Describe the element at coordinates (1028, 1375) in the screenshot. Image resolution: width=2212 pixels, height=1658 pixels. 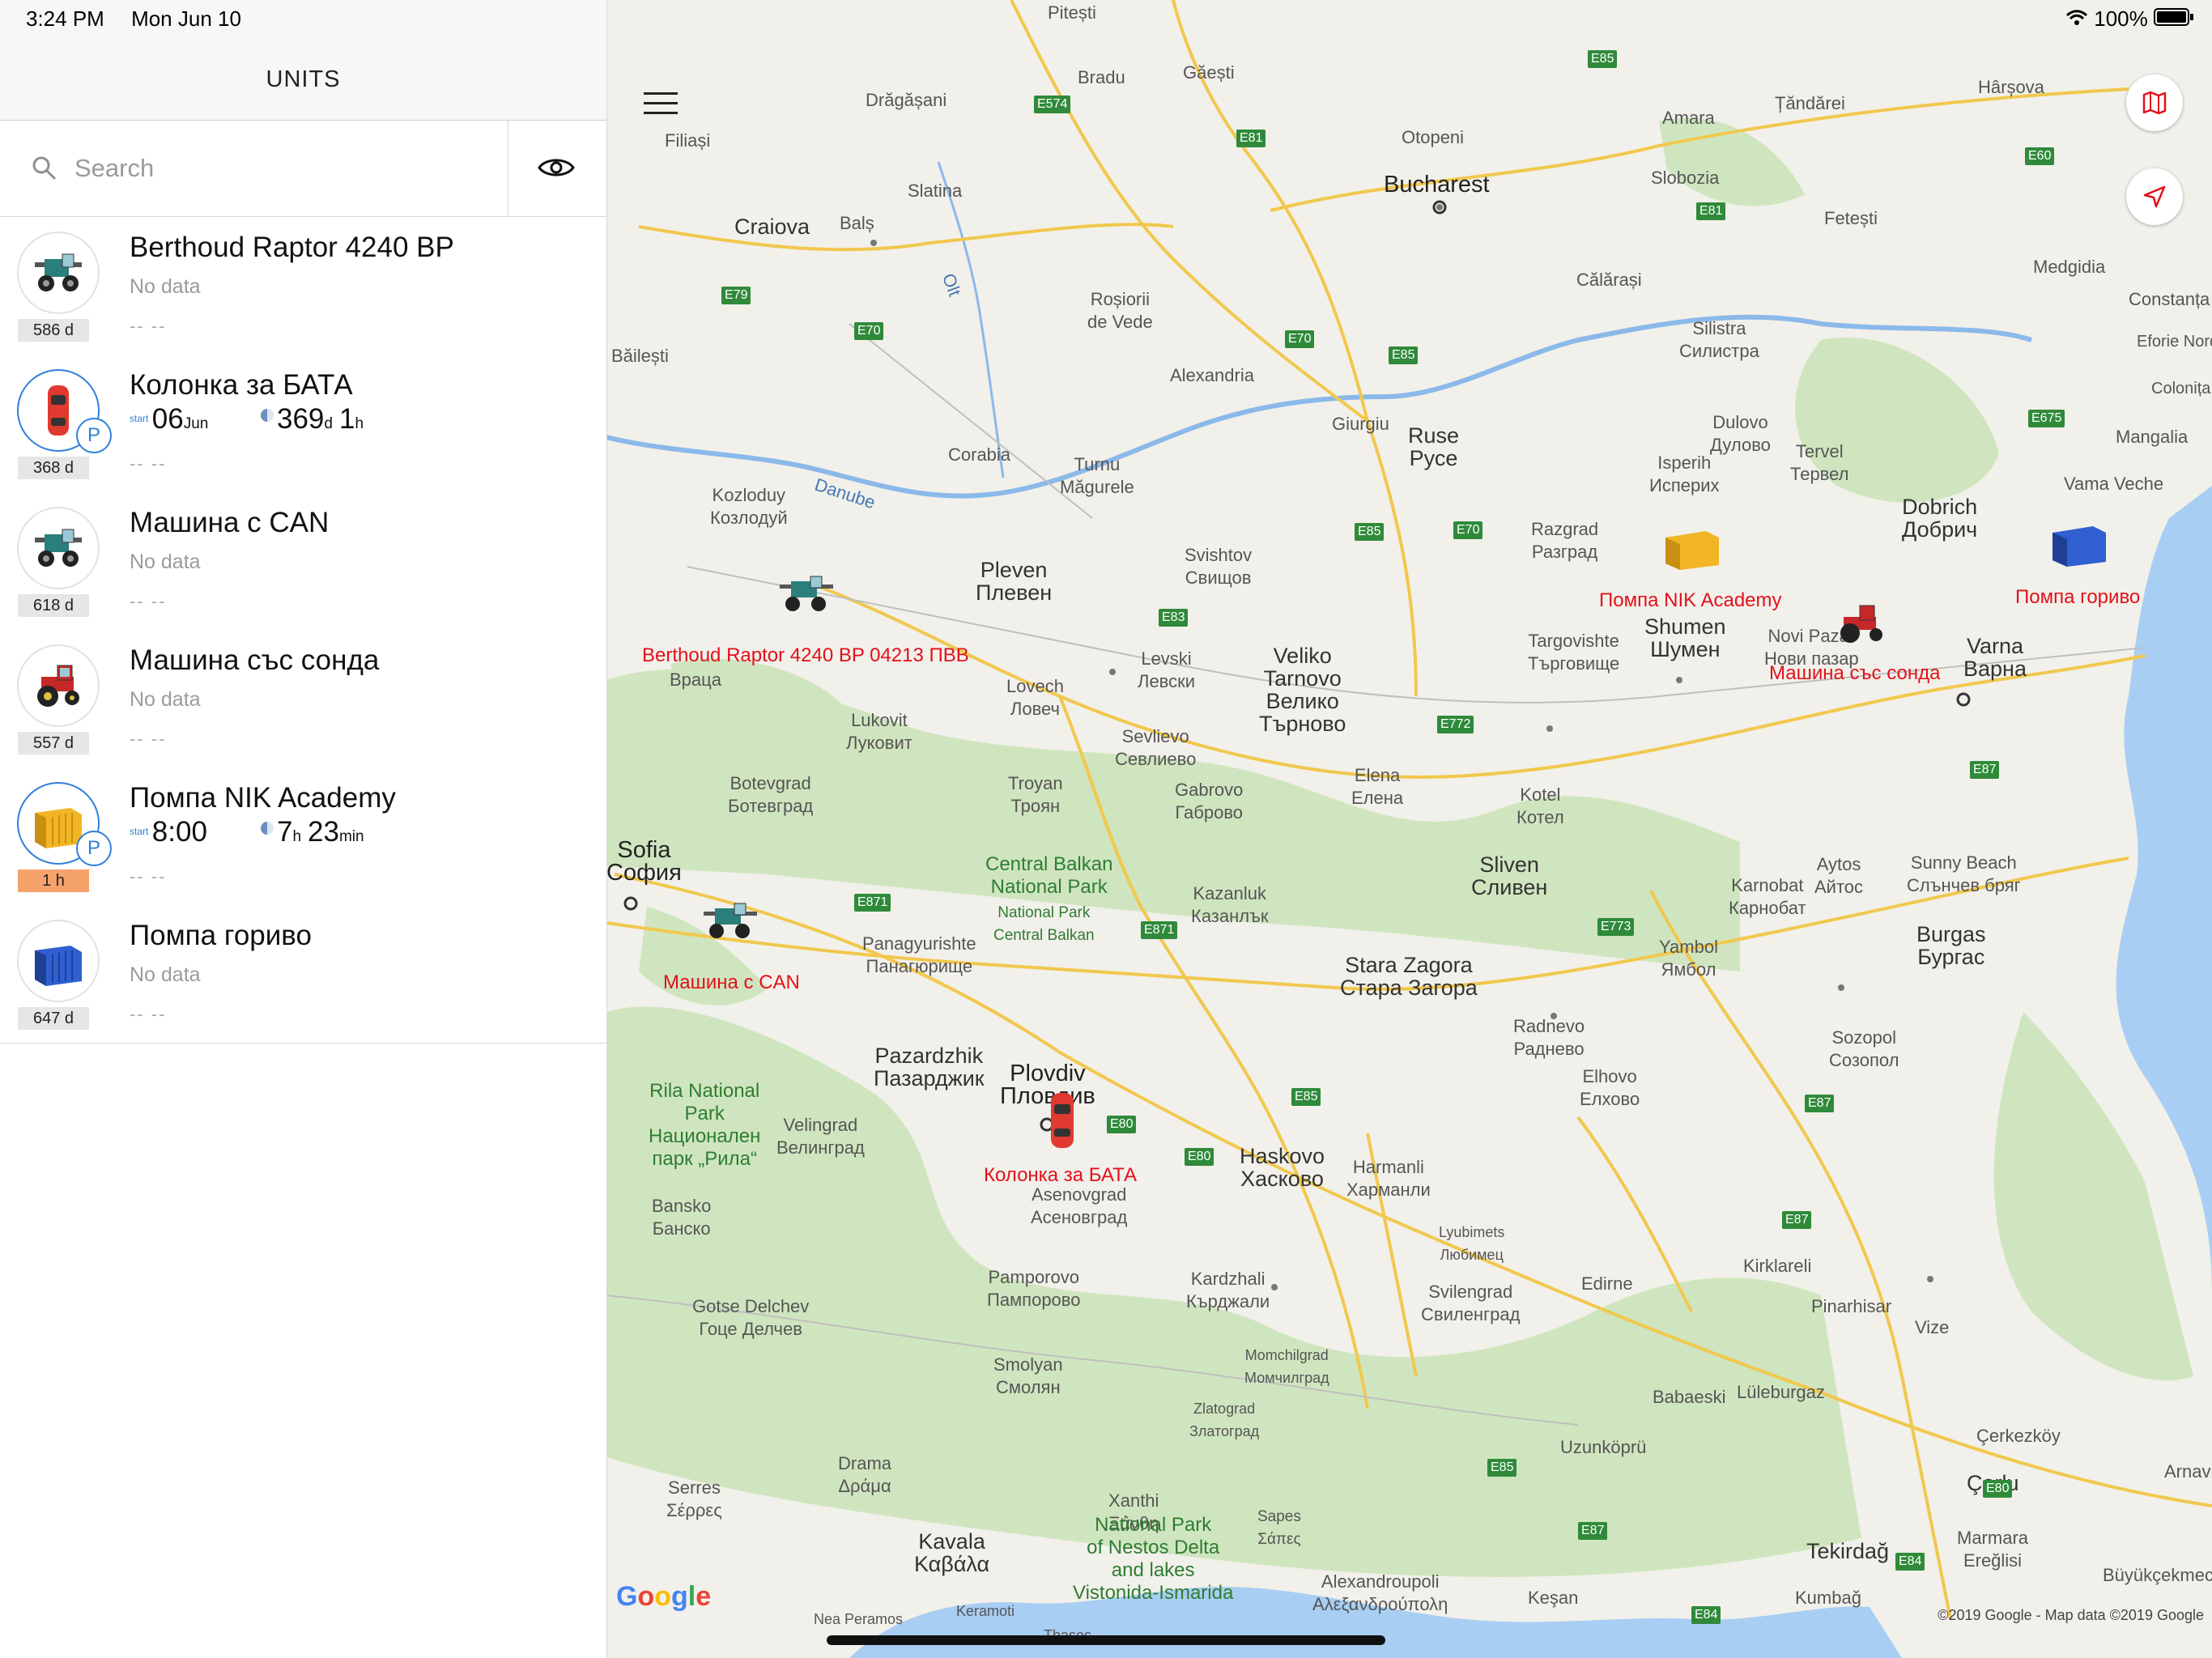
I see `map-label: Smolyan Смолян` at that location.